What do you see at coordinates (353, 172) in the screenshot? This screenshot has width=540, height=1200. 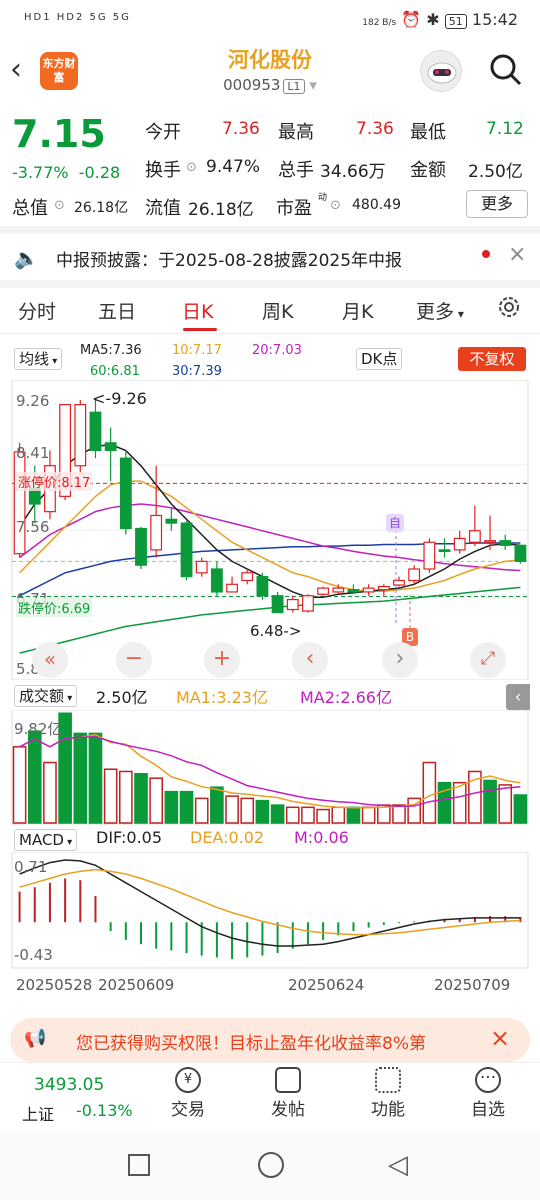 I see `volume-value: 34.66万` at bounding box center [353, 172].